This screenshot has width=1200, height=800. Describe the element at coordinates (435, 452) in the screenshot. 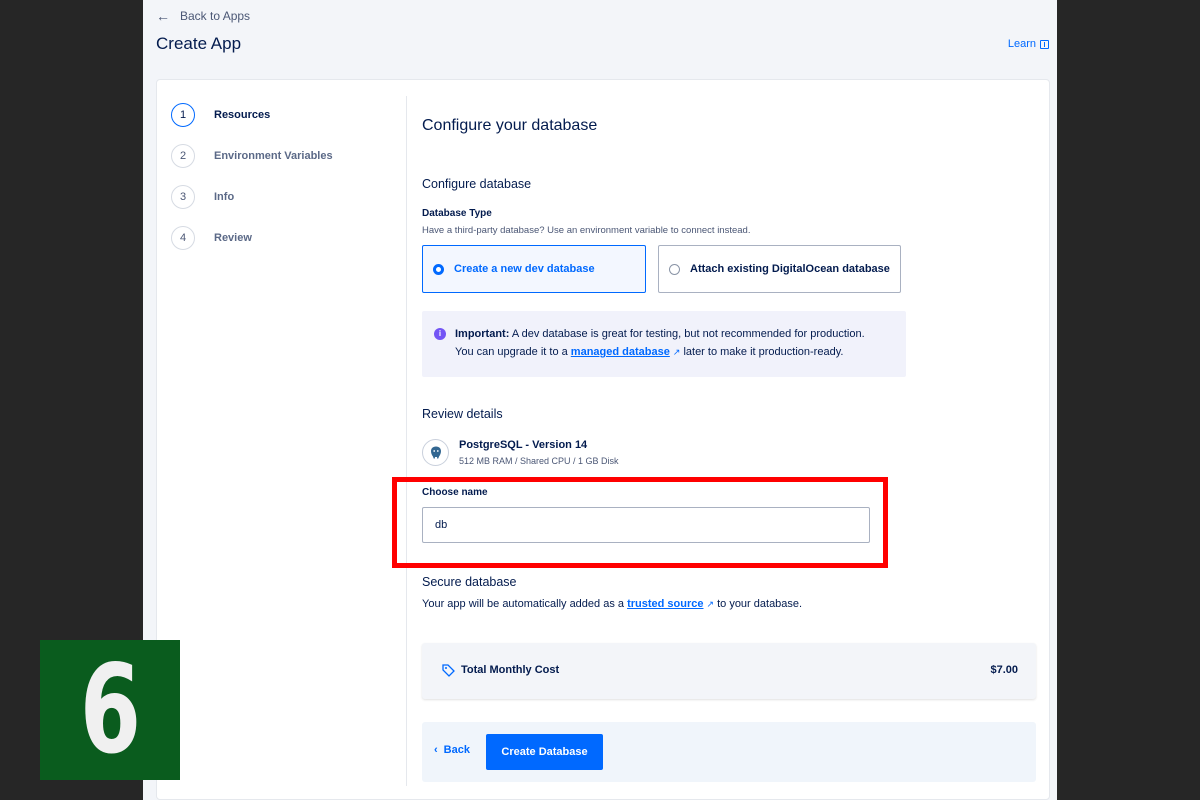

I see `postgresql-icon` at that location.